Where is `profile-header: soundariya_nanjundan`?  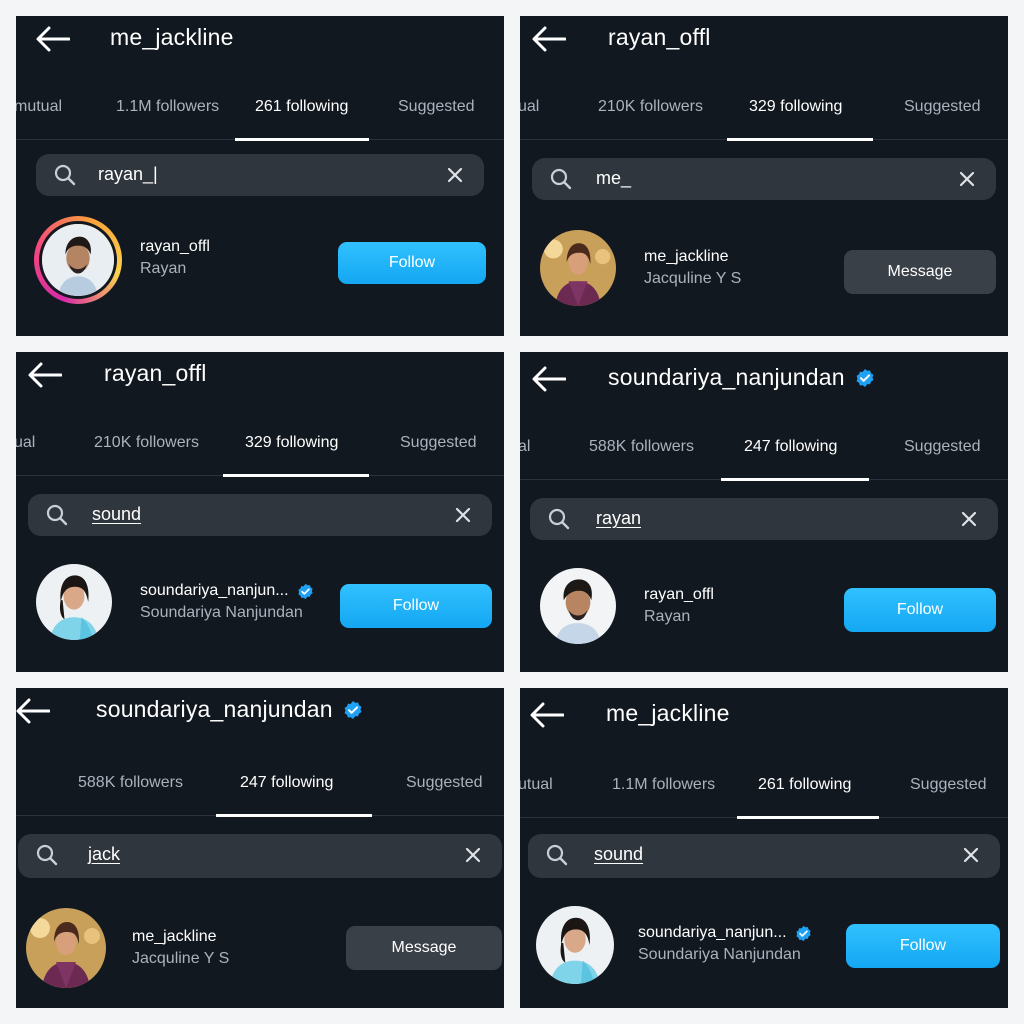
profile-header: soundariya_nanjundan is located at coordinates (260, 711).